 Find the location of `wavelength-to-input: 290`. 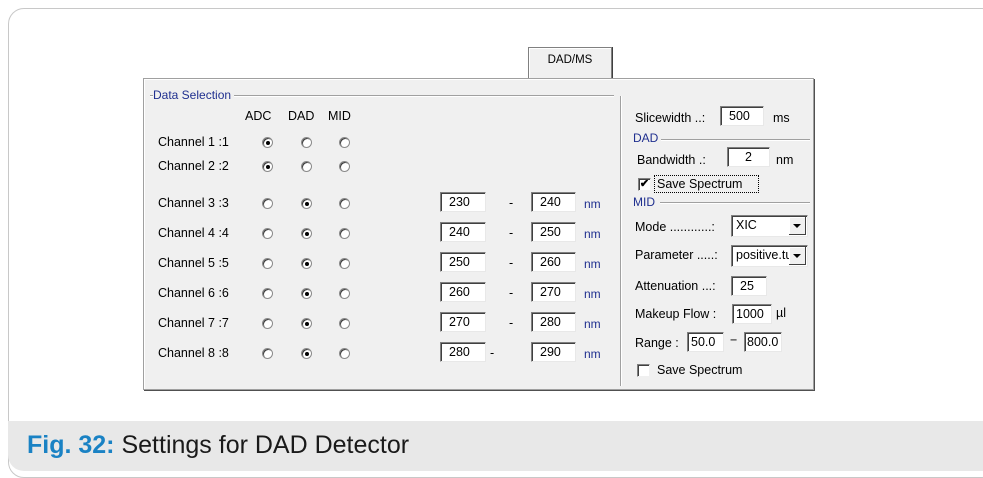

wavelength-to-input: 290 is located at coordinates (553, 352).